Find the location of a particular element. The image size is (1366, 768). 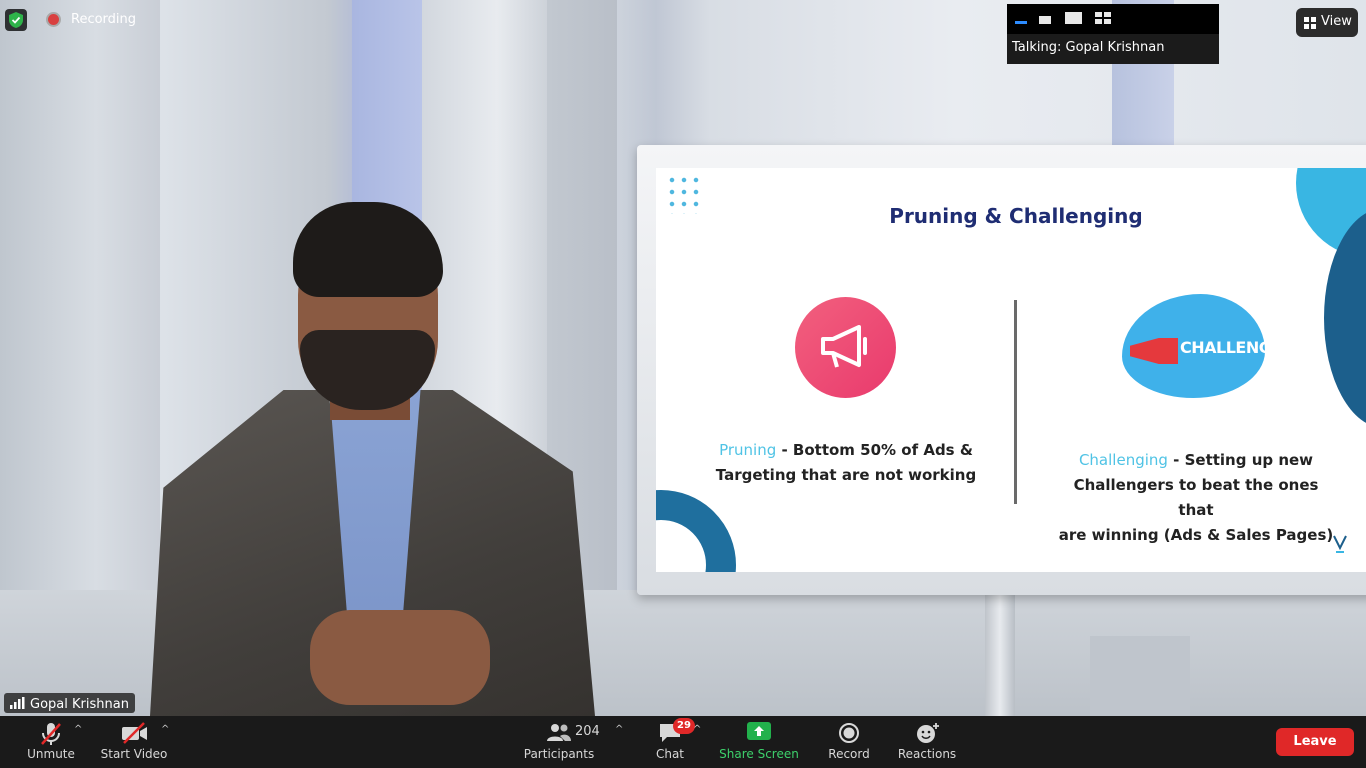

share-screen-label: Share Screen is located at coordinates (759, 754).